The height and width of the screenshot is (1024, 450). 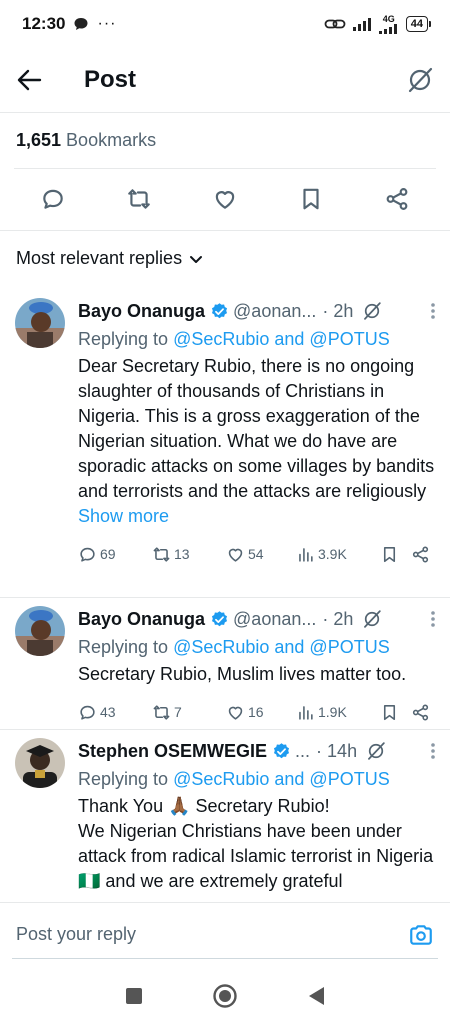 What do you see at coordinates (189, 712) in the screenshot?
I see `repost-button: 7` at bounding box center [189, 712].